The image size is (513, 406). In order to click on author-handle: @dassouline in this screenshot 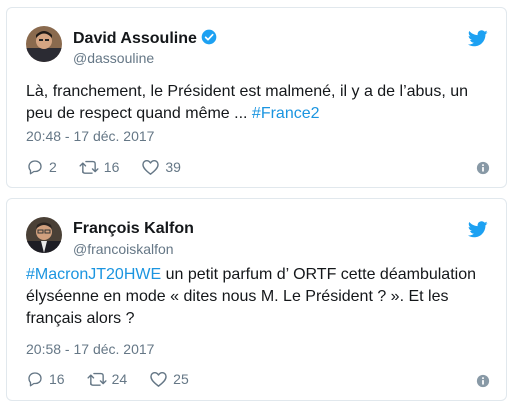, I will do `click(113, 58)`.